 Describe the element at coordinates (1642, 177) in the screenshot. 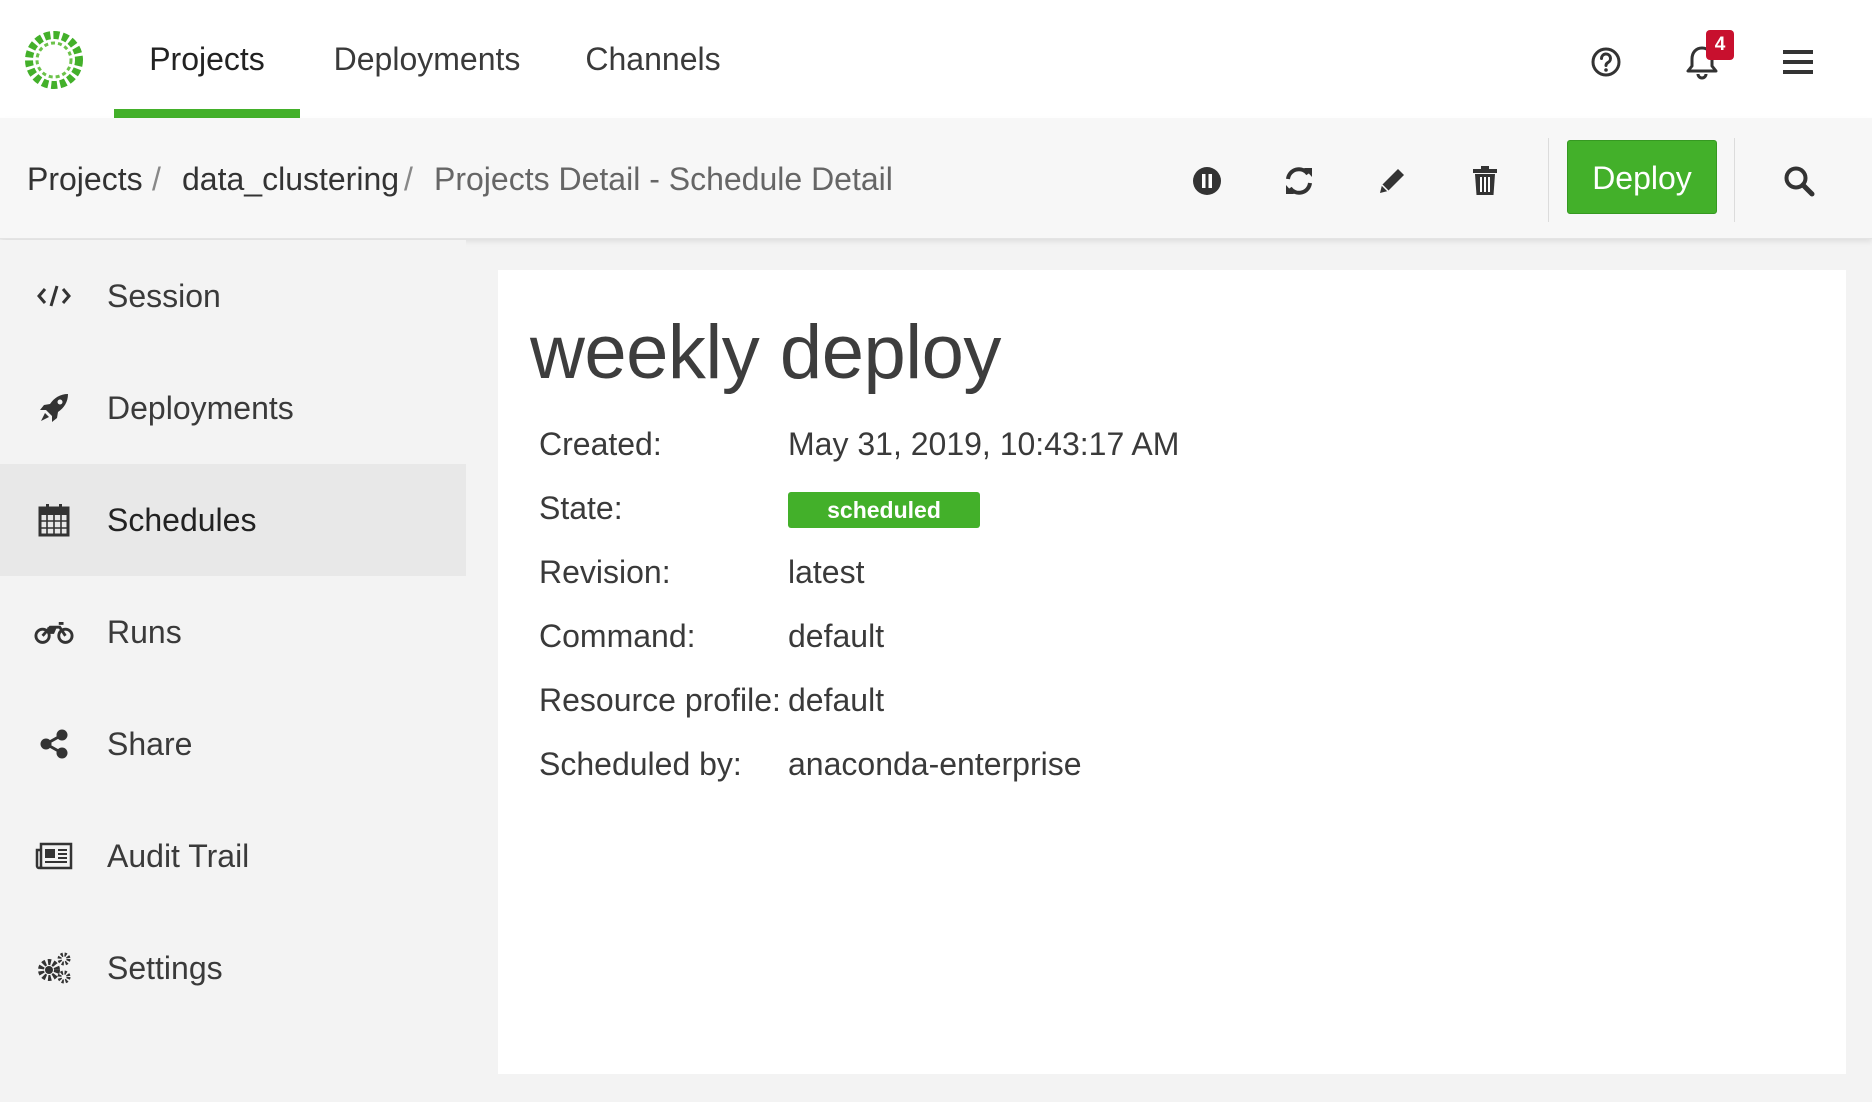

I see `deploy-button: Deploy` at that location.